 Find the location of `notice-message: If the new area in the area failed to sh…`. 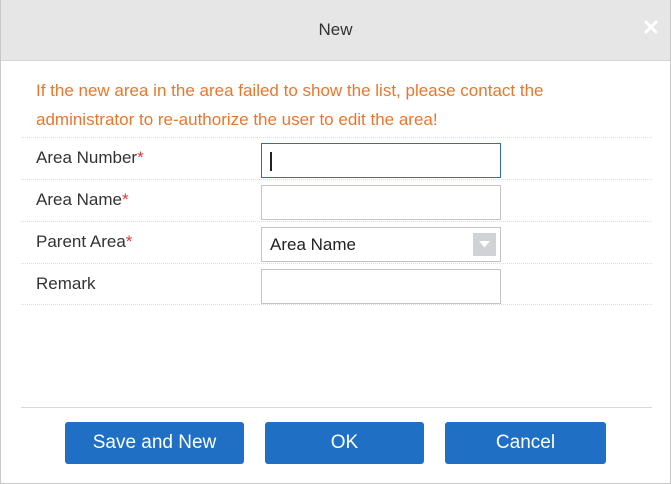

notice-message: If the new area in the area failed to sh… is located at coordinates (290, 105).